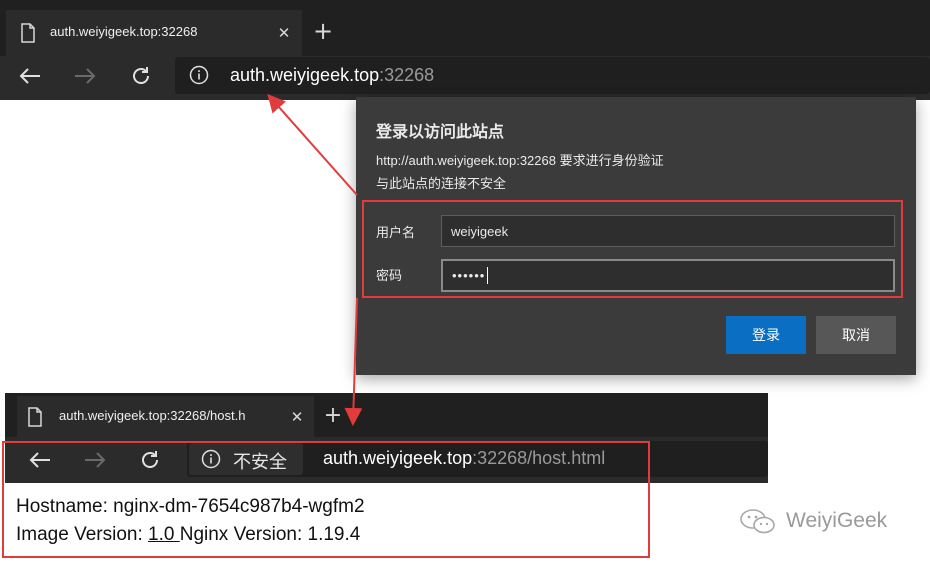 The height and width of the screenshot is (564, 930). I want to click on watermark: WeiyiGeek, so click(812, 521).